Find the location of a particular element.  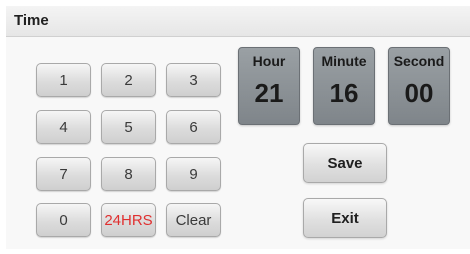

minute-label: Minute is located at coordinates (344, 61).